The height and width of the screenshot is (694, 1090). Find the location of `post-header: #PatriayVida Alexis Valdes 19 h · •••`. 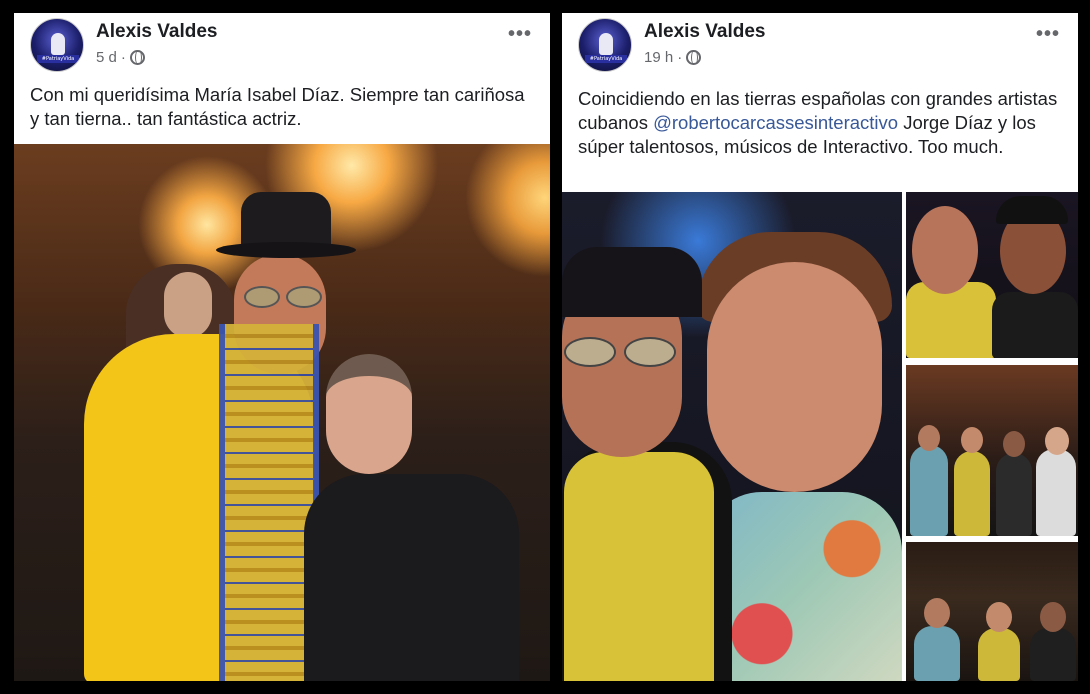

post-header: #PatriayVida Alexis Valdes 19 h · ••• is located at coordinates (820, 45).